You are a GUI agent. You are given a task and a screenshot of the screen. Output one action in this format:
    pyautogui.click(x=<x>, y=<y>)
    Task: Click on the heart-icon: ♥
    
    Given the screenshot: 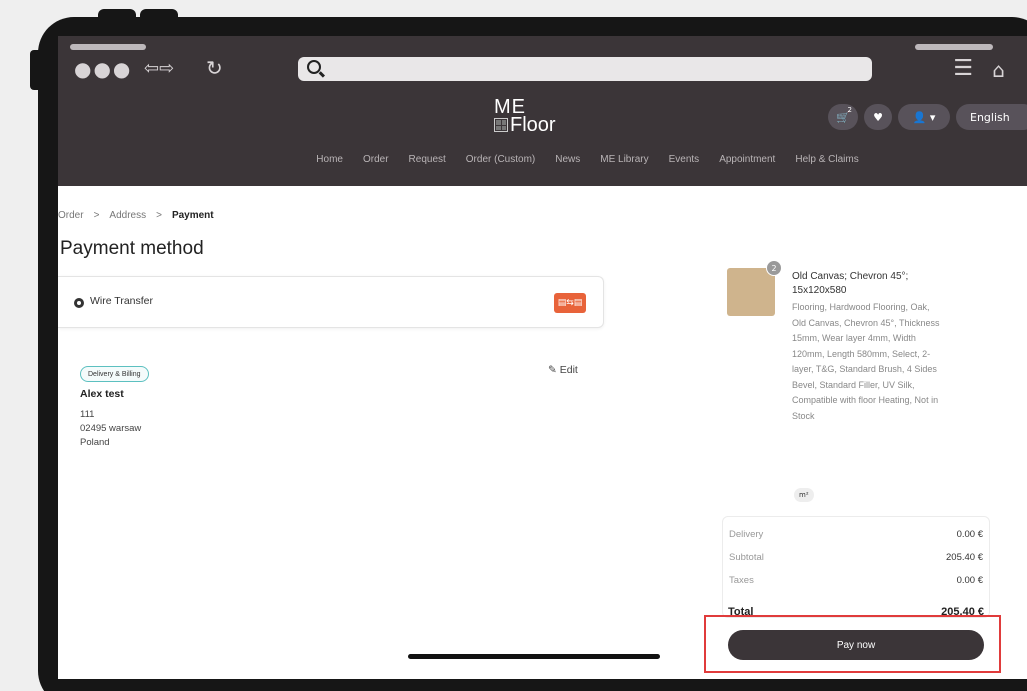 What is the action you would take?
    pyautogui.click(x=878, y=117)
    